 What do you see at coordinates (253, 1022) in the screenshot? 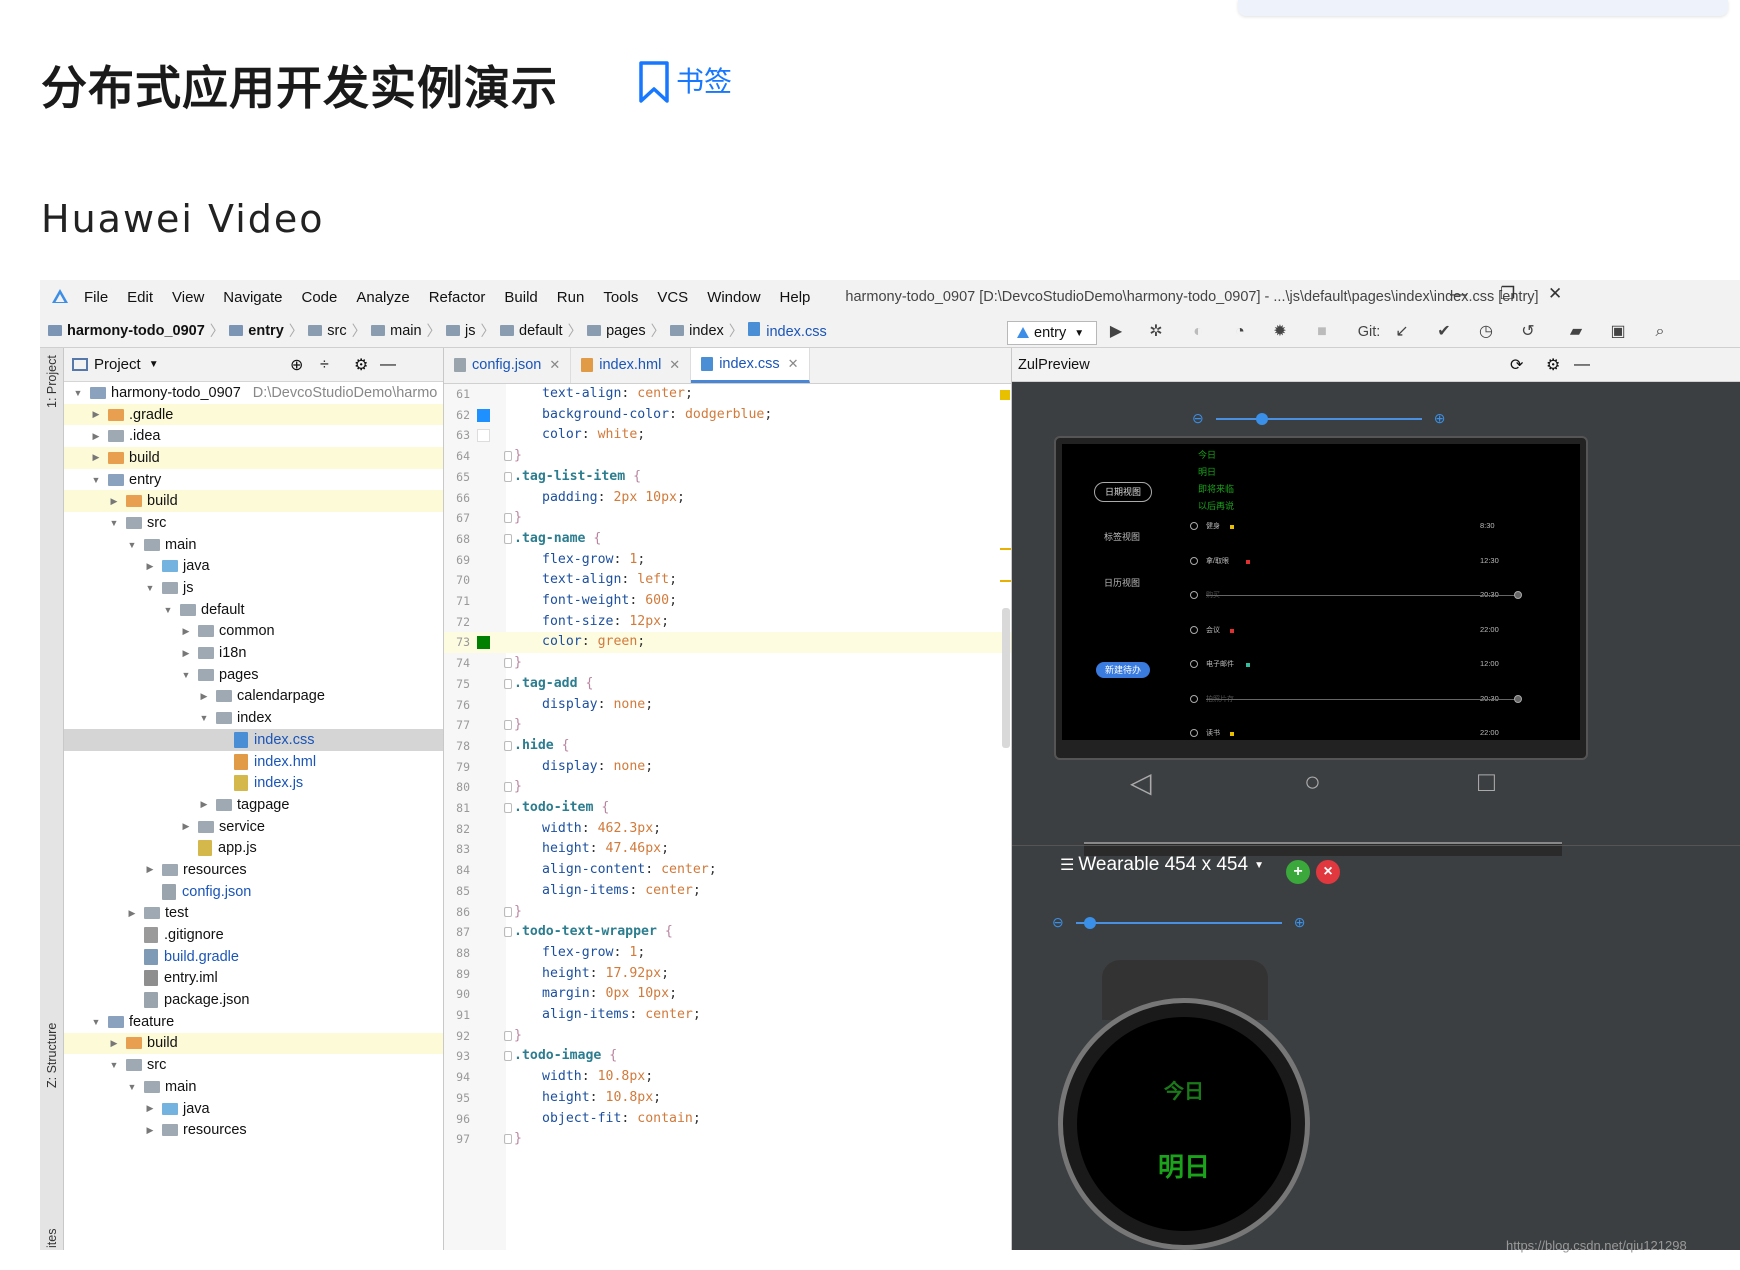
I see `tree-item: ▼ feature` at bounding box center [253, 1022].